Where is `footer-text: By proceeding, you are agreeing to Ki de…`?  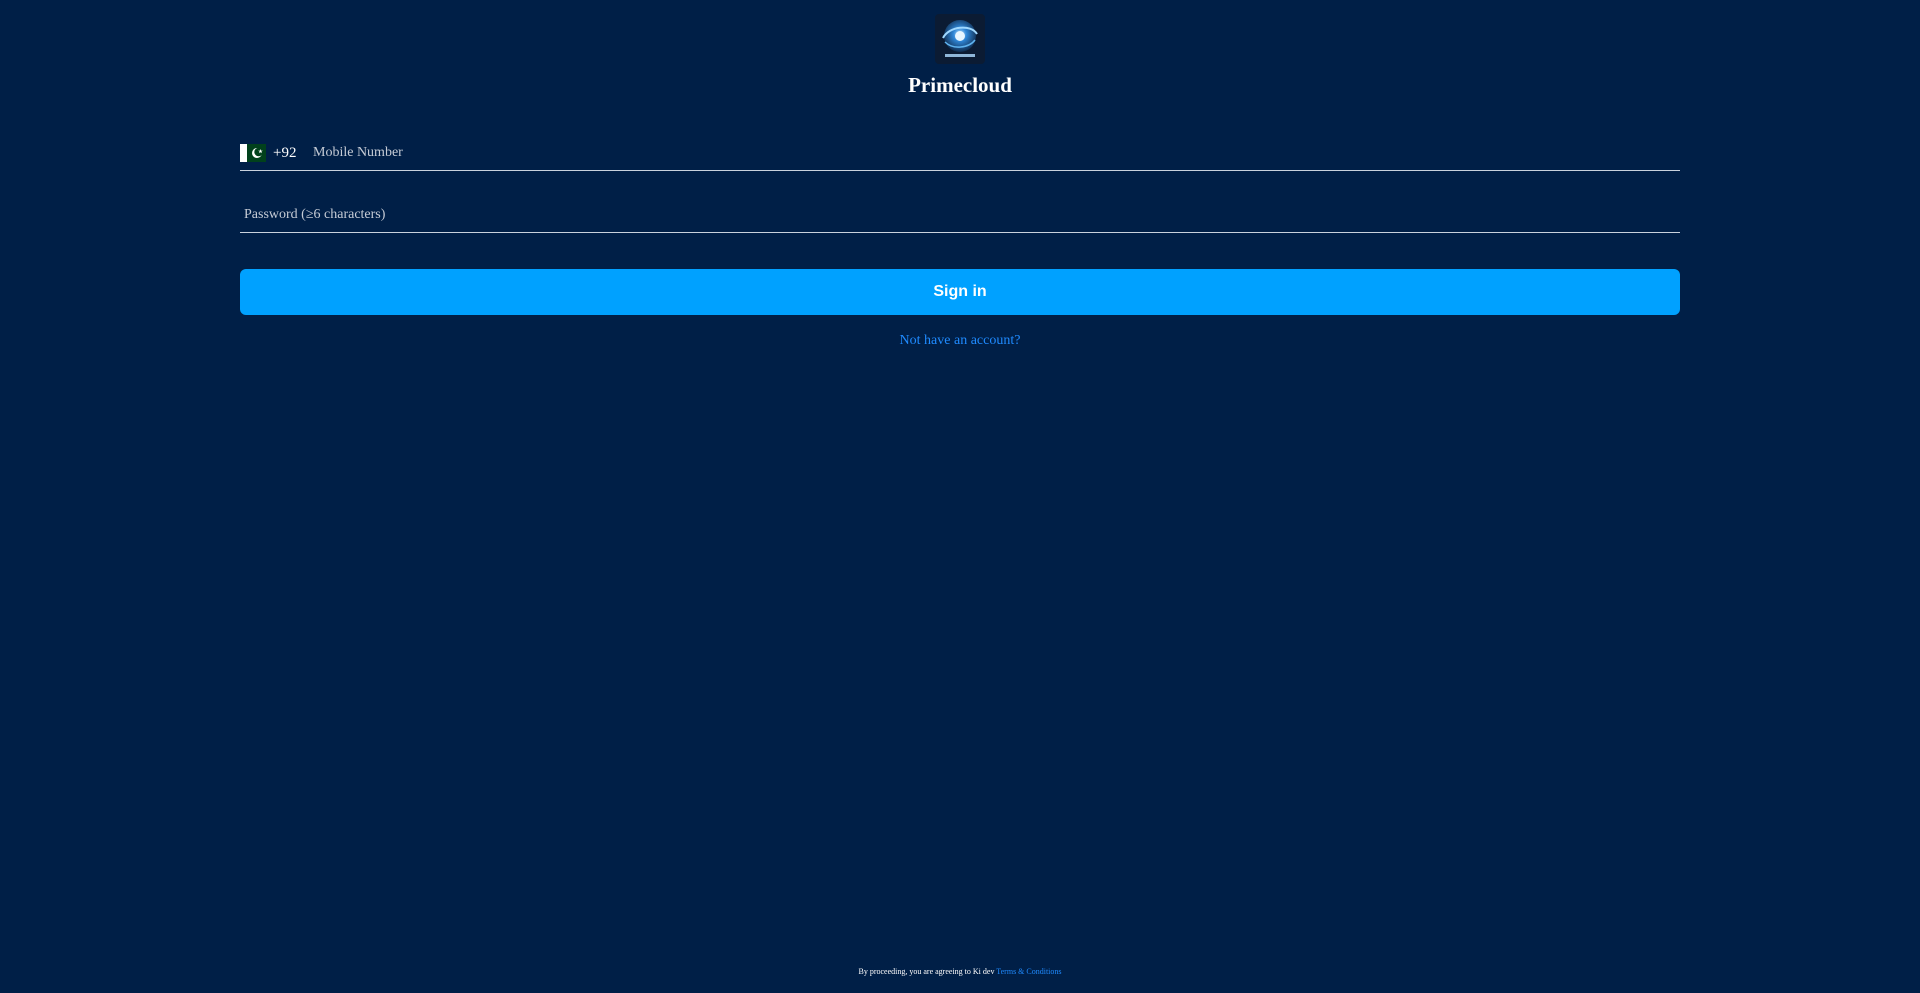 footer-text: By proceeding, you are agreeing to Ki de… is located at coordinates (926, 971).